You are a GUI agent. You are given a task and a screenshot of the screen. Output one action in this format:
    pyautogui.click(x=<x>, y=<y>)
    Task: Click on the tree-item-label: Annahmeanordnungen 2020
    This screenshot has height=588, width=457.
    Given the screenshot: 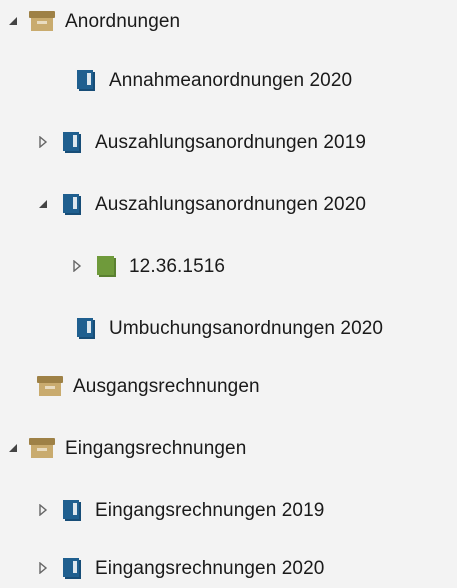 What is the action you would take?
    pyautogui.click(x=231, y=80)
    